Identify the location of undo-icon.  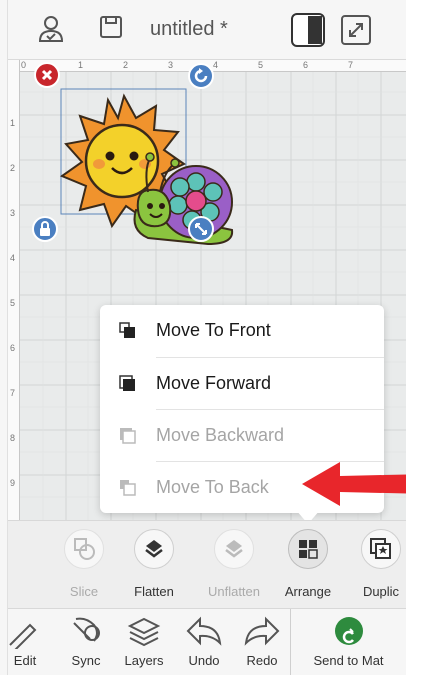
(204, 631).